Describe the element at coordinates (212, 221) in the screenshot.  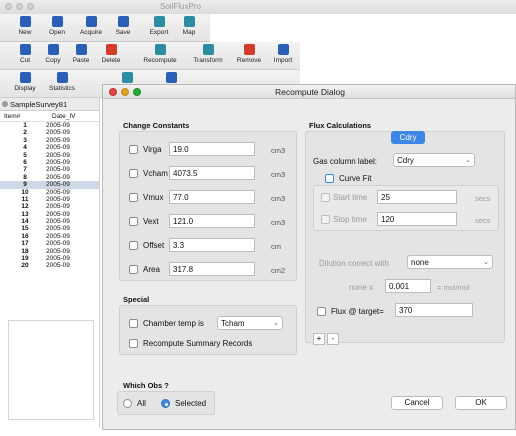
I see `vext-field: 121.0` at that location.